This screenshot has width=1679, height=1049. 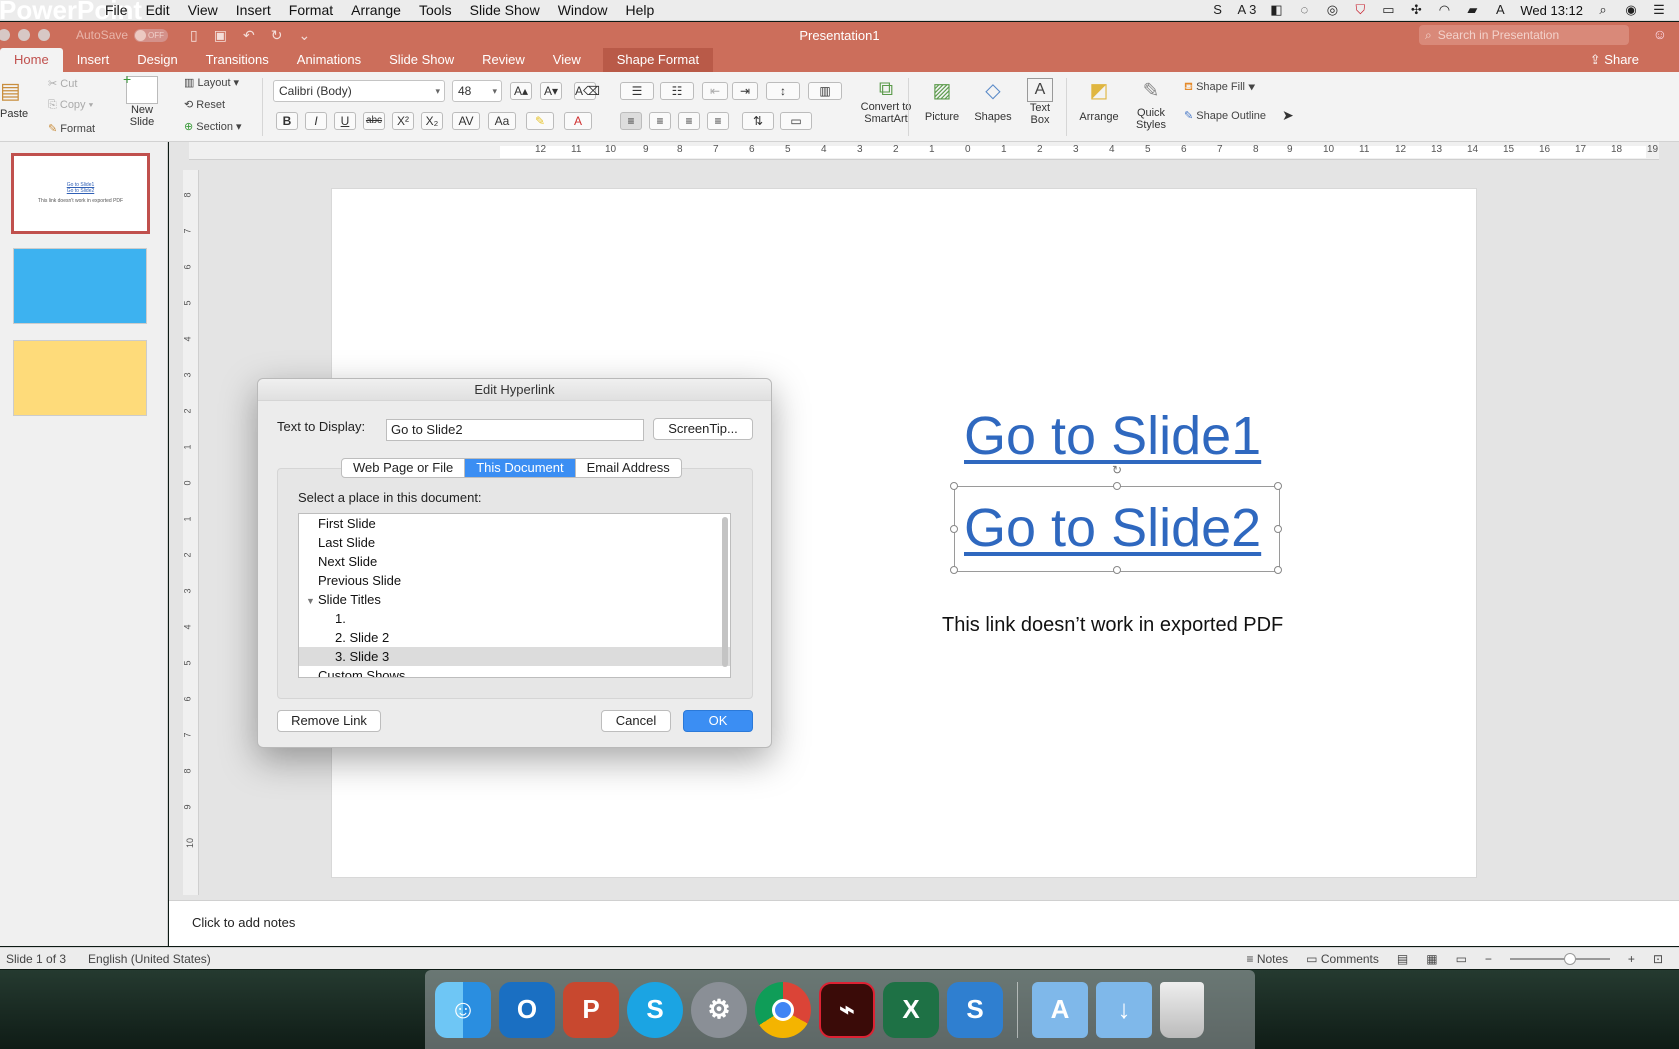 I want to click on segment-this-document: This Document, so click(x=520, y=468).